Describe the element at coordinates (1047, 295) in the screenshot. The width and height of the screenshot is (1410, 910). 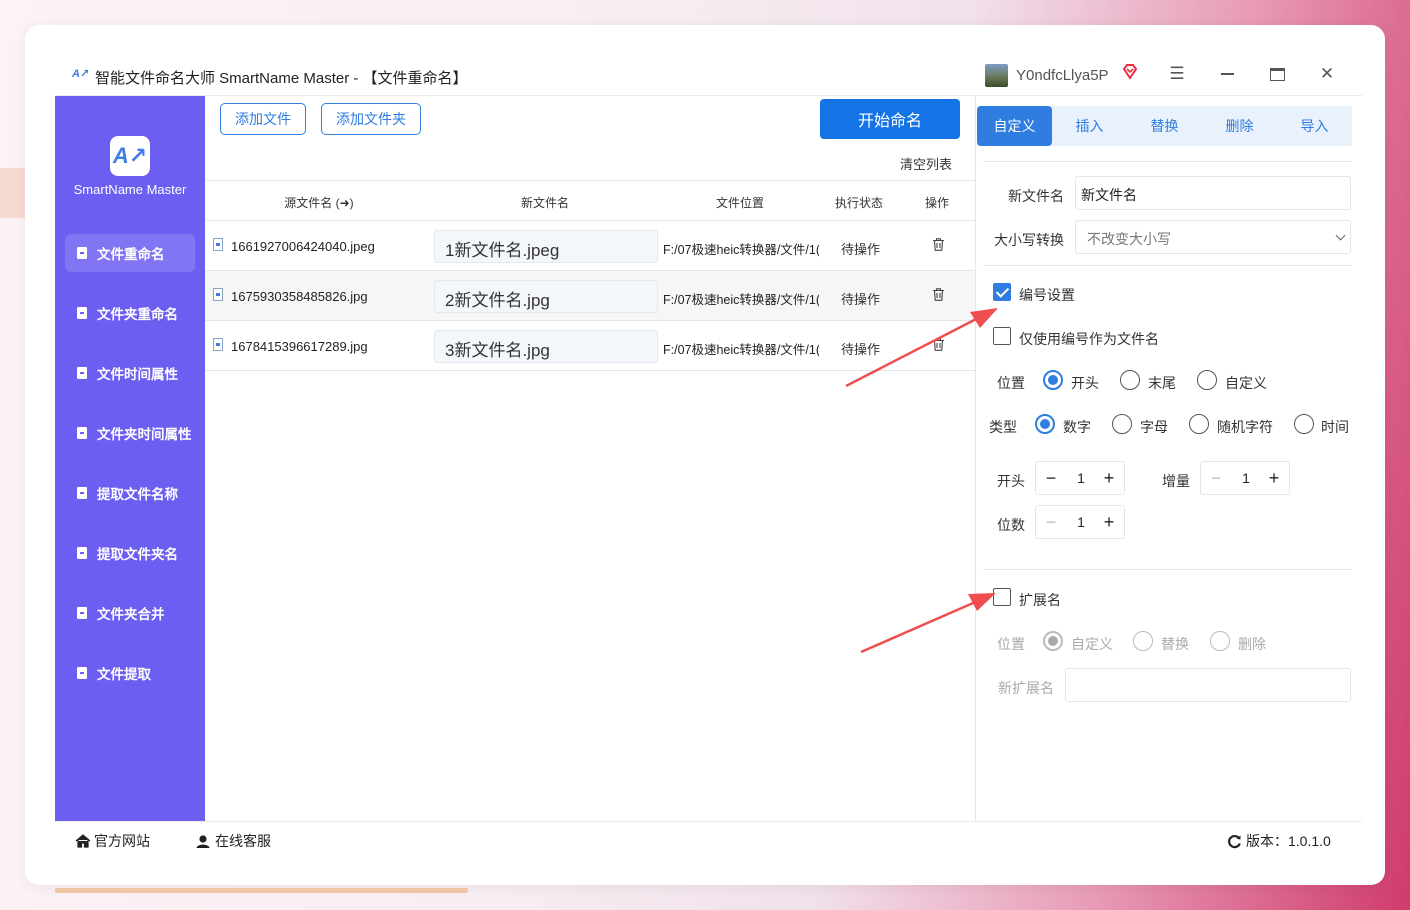
I see `numbering-label: 编号设置` at that location.